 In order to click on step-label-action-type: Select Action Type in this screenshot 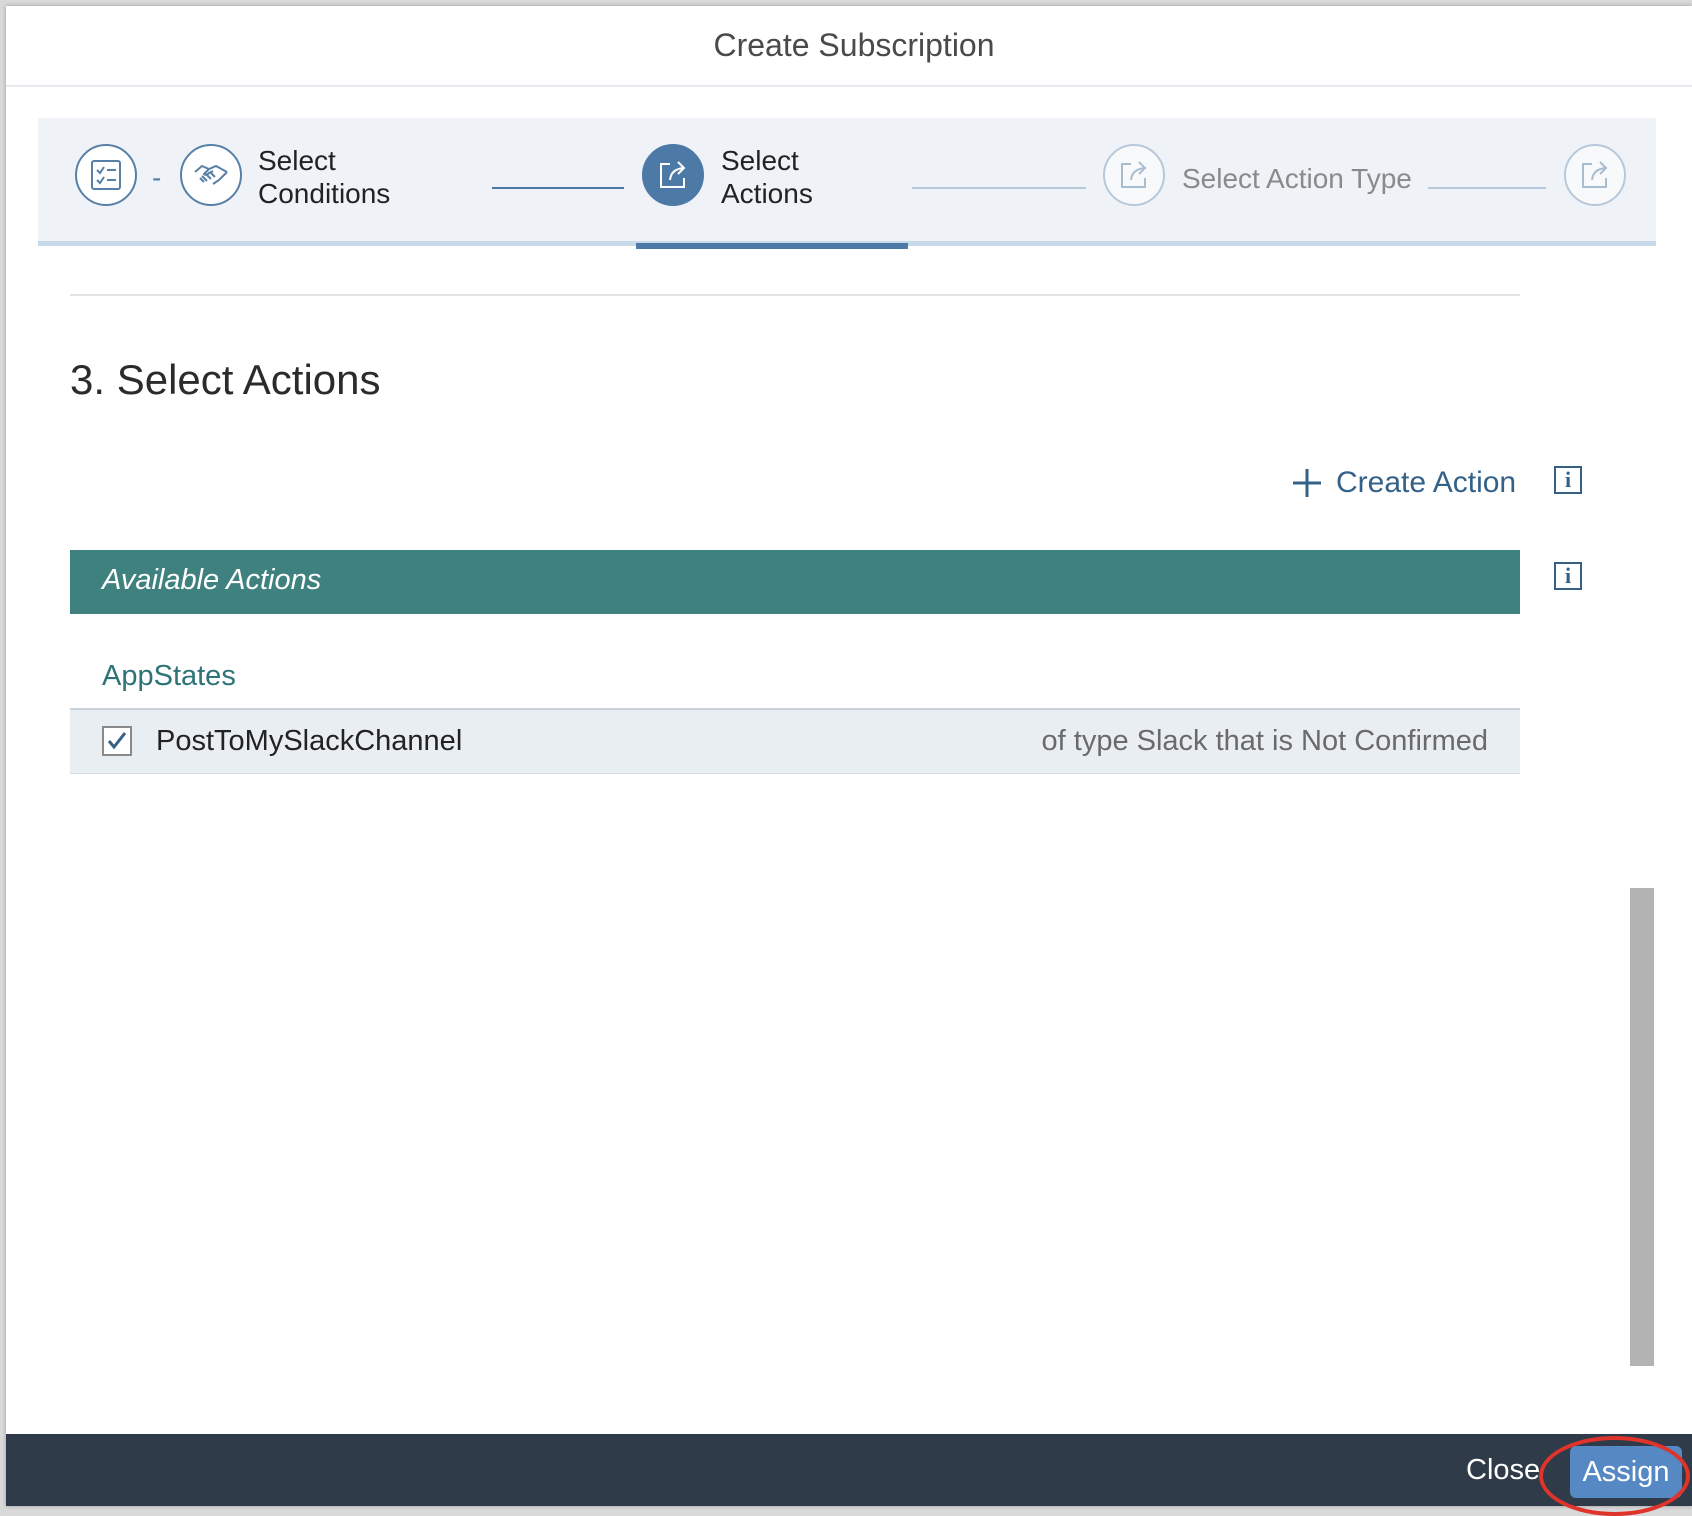, I will do `click(1297, 178)`.